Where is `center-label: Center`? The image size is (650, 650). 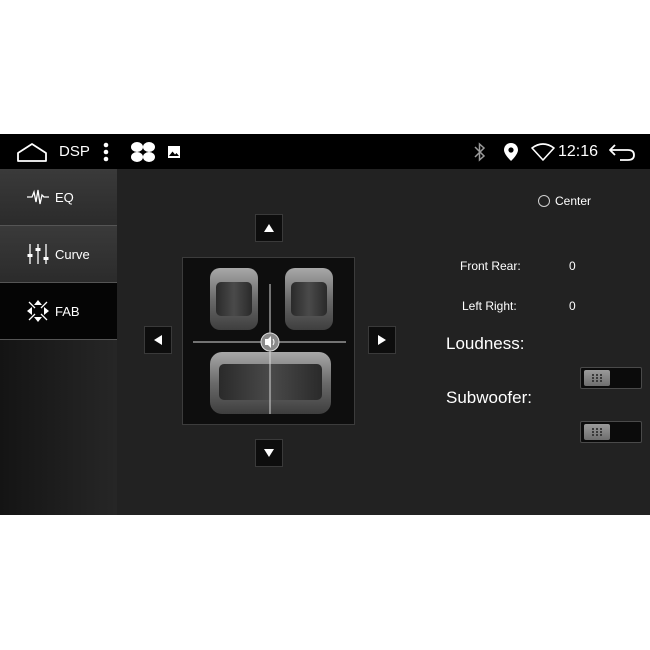 center-label: Center is located at coordinates (573, 201).